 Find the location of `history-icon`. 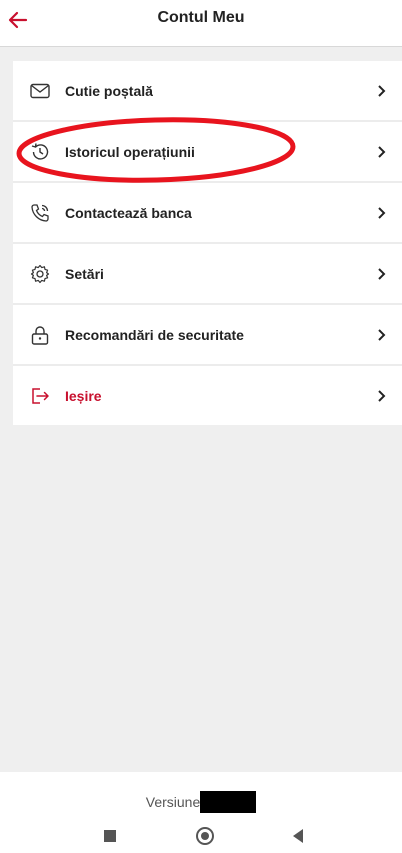

history-icon is located at coordinates (40, 152).